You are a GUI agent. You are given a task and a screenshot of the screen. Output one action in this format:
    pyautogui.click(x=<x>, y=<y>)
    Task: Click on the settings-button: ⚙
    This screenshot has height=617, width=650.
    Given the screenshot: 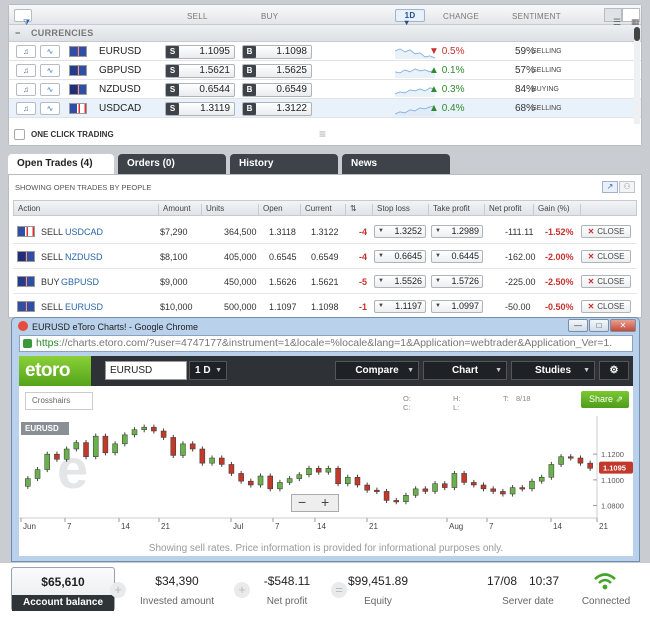 What is the action you would take?
    pyautogui.click(x=614, y=370)
    